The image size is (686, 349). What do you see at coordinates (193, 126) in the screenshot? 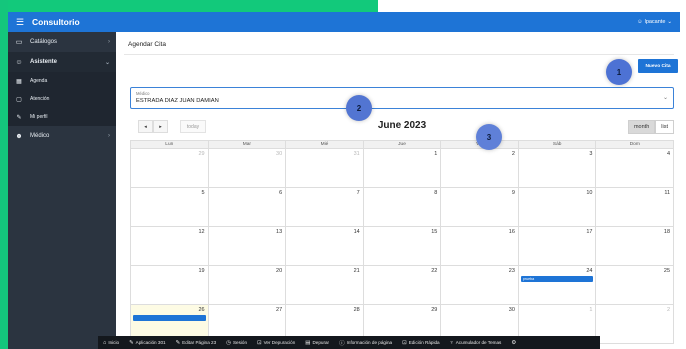
I see `today-button: today` at bounding box center [193, 126].